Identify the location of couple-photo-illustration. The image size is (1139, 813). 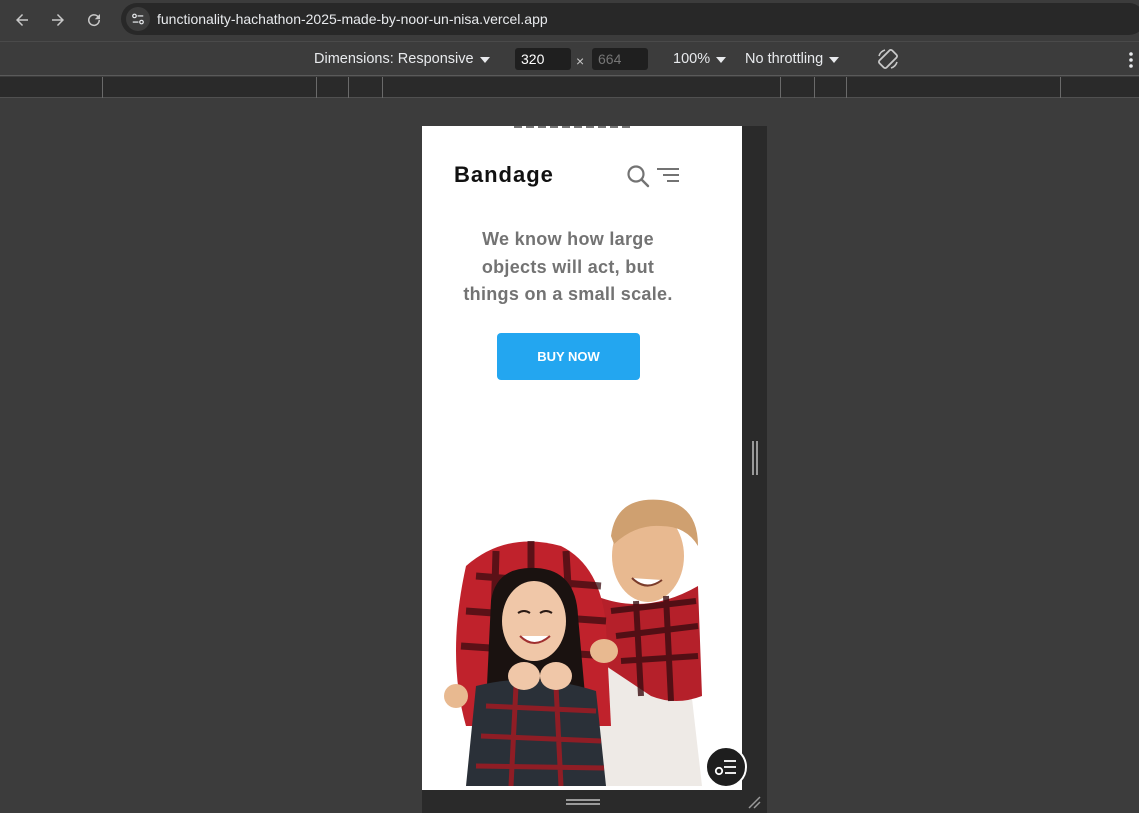
(569, 641).